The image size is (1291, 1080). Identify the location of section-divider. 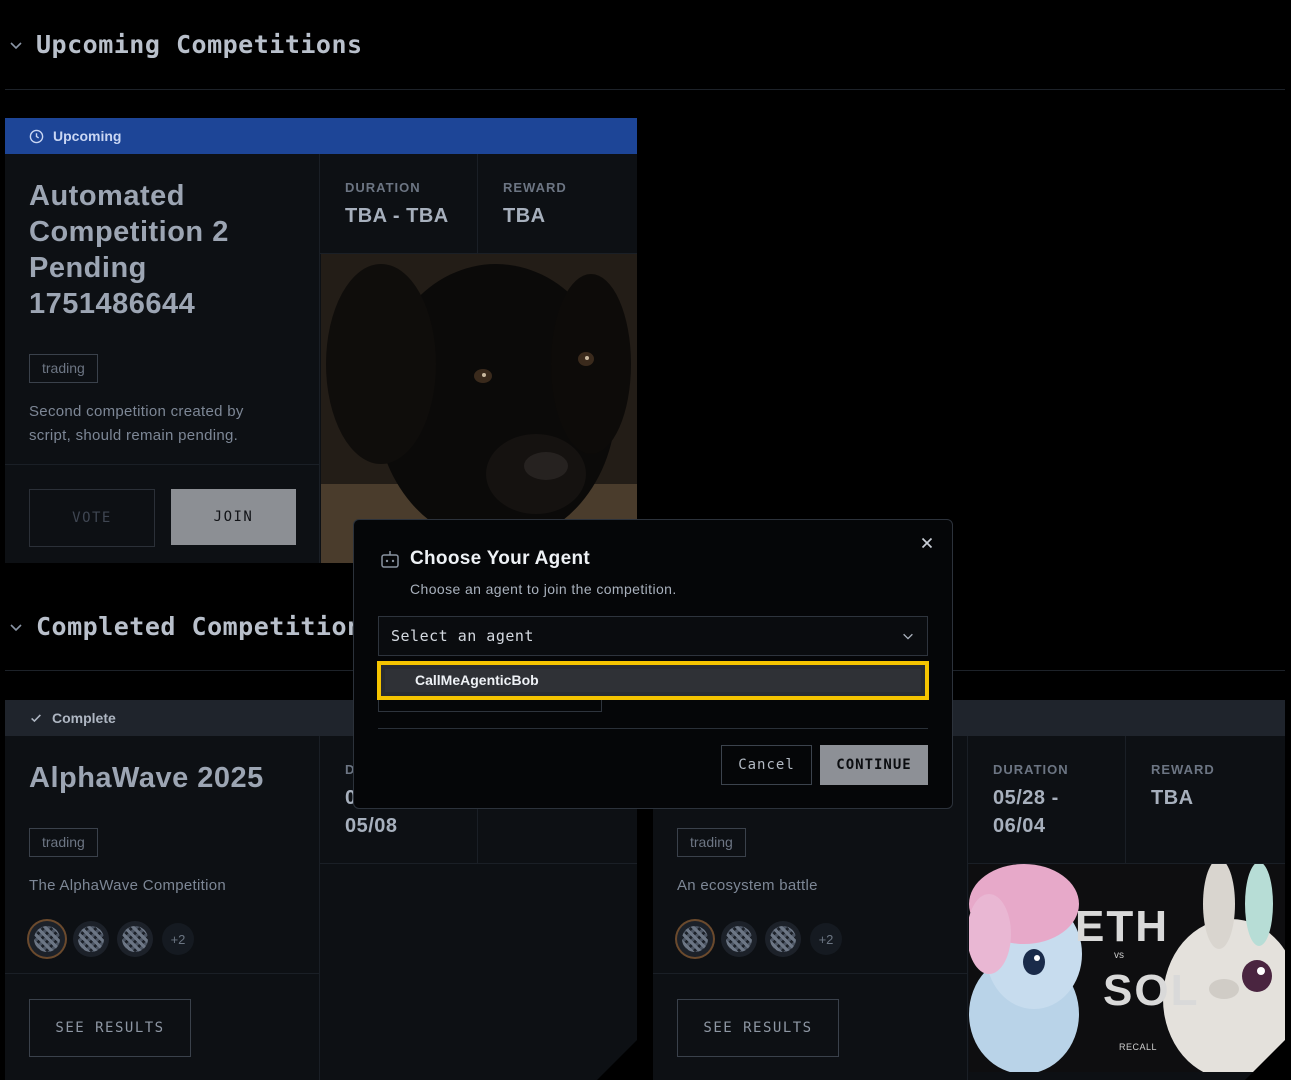
(645, 89).